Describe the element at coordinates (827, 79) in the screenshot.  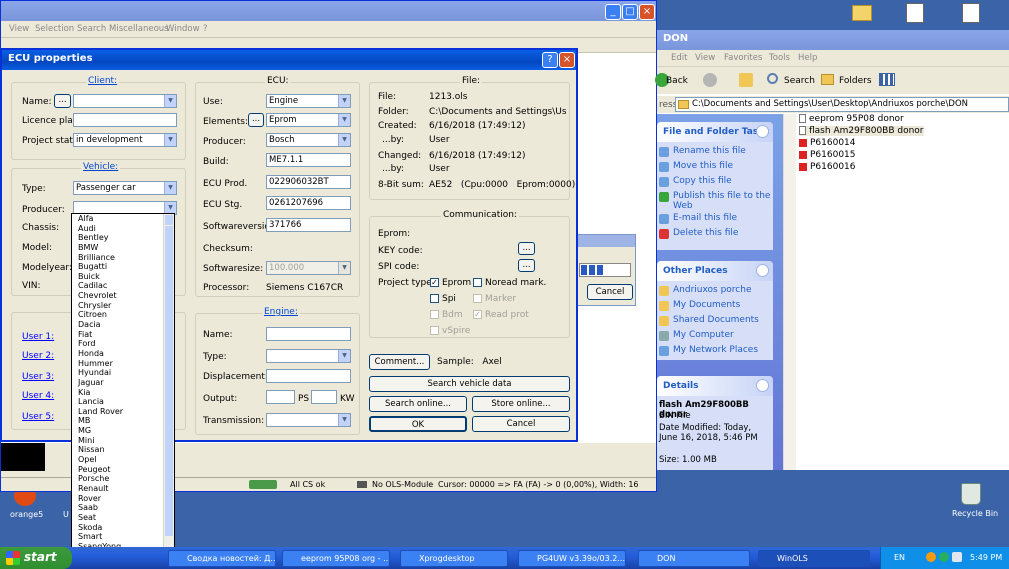
I see `folders-icon` at that location.